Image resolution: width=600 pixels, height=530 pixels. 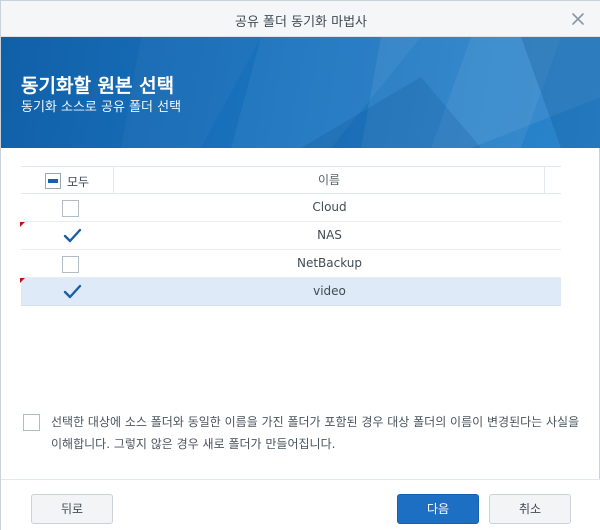 I want to click on back-button: 뒤로, so click(x=72, y=509).